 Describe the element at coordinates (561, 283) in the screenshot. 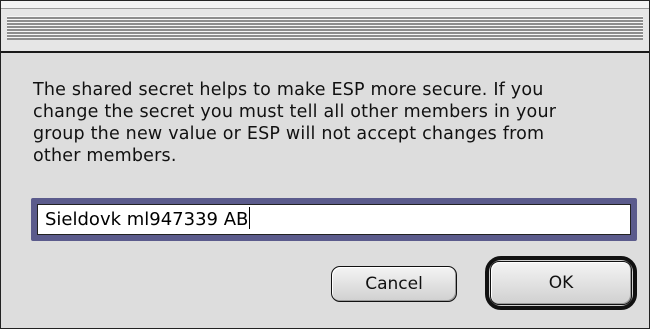

I see `ok-button: OK` at that location.